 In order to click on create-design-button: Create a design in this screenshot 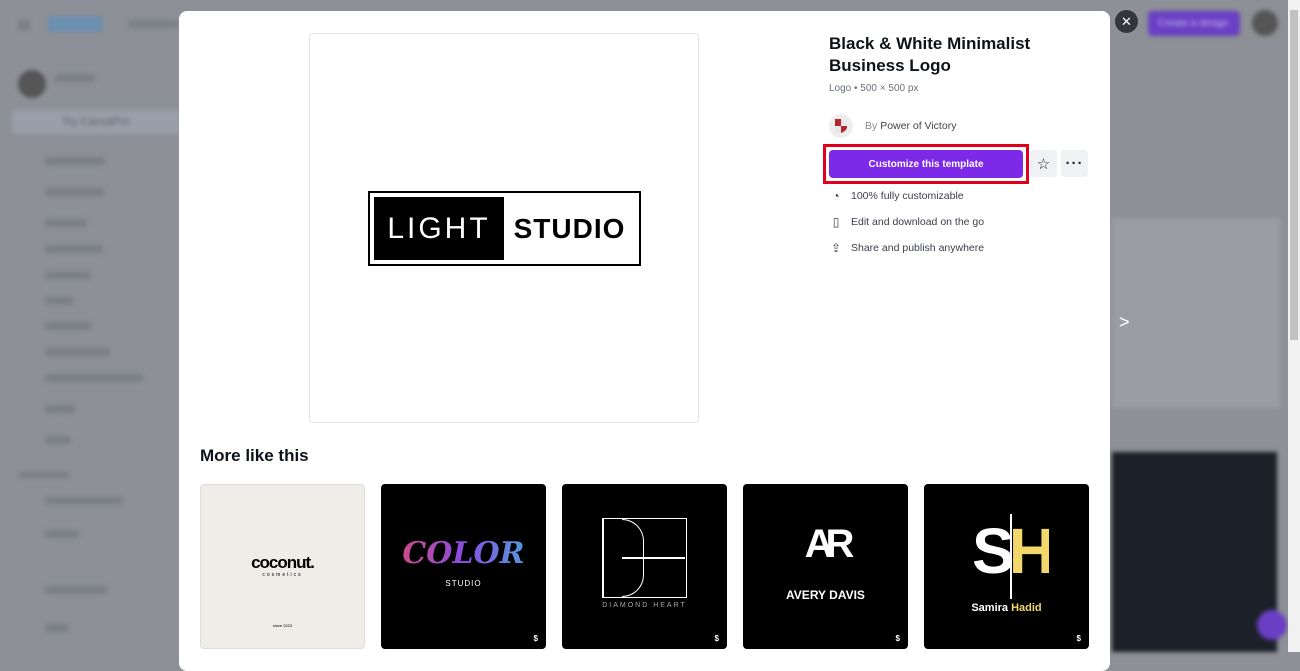, I will do `click(1194, 23)`.